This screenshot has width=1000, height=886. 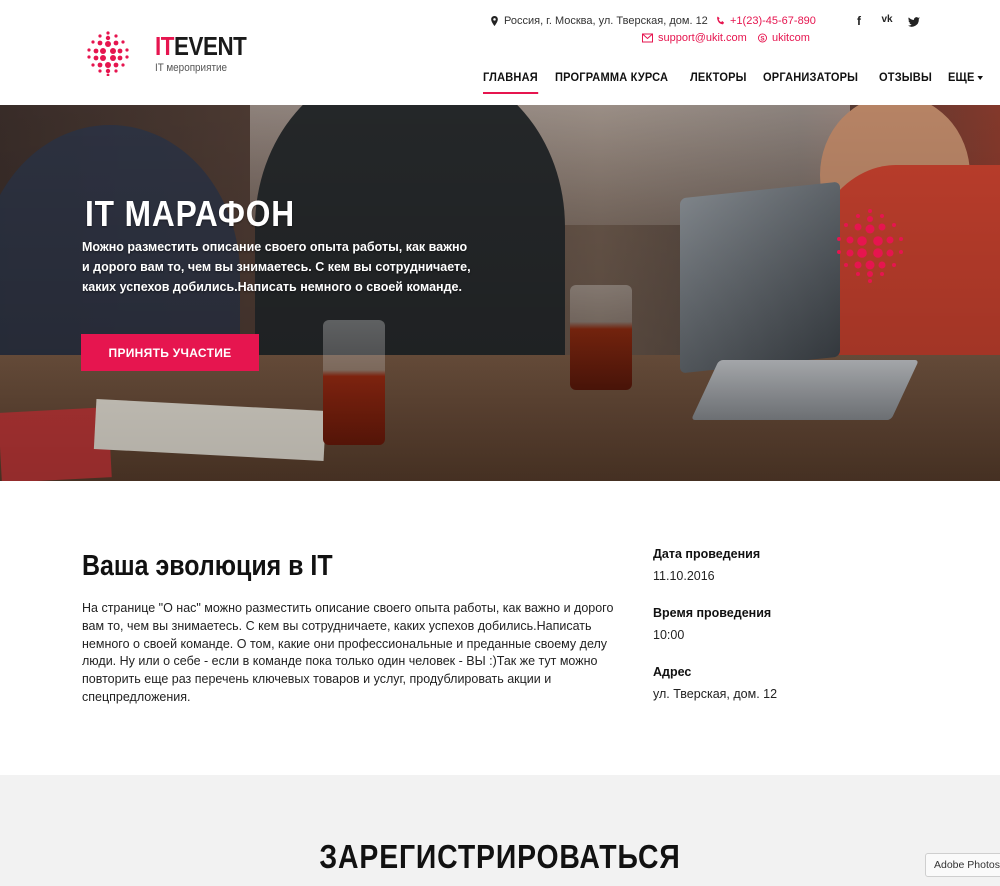 I want to click on phone-link: +1(23)-45-67-890, so click(x=773, y=21).